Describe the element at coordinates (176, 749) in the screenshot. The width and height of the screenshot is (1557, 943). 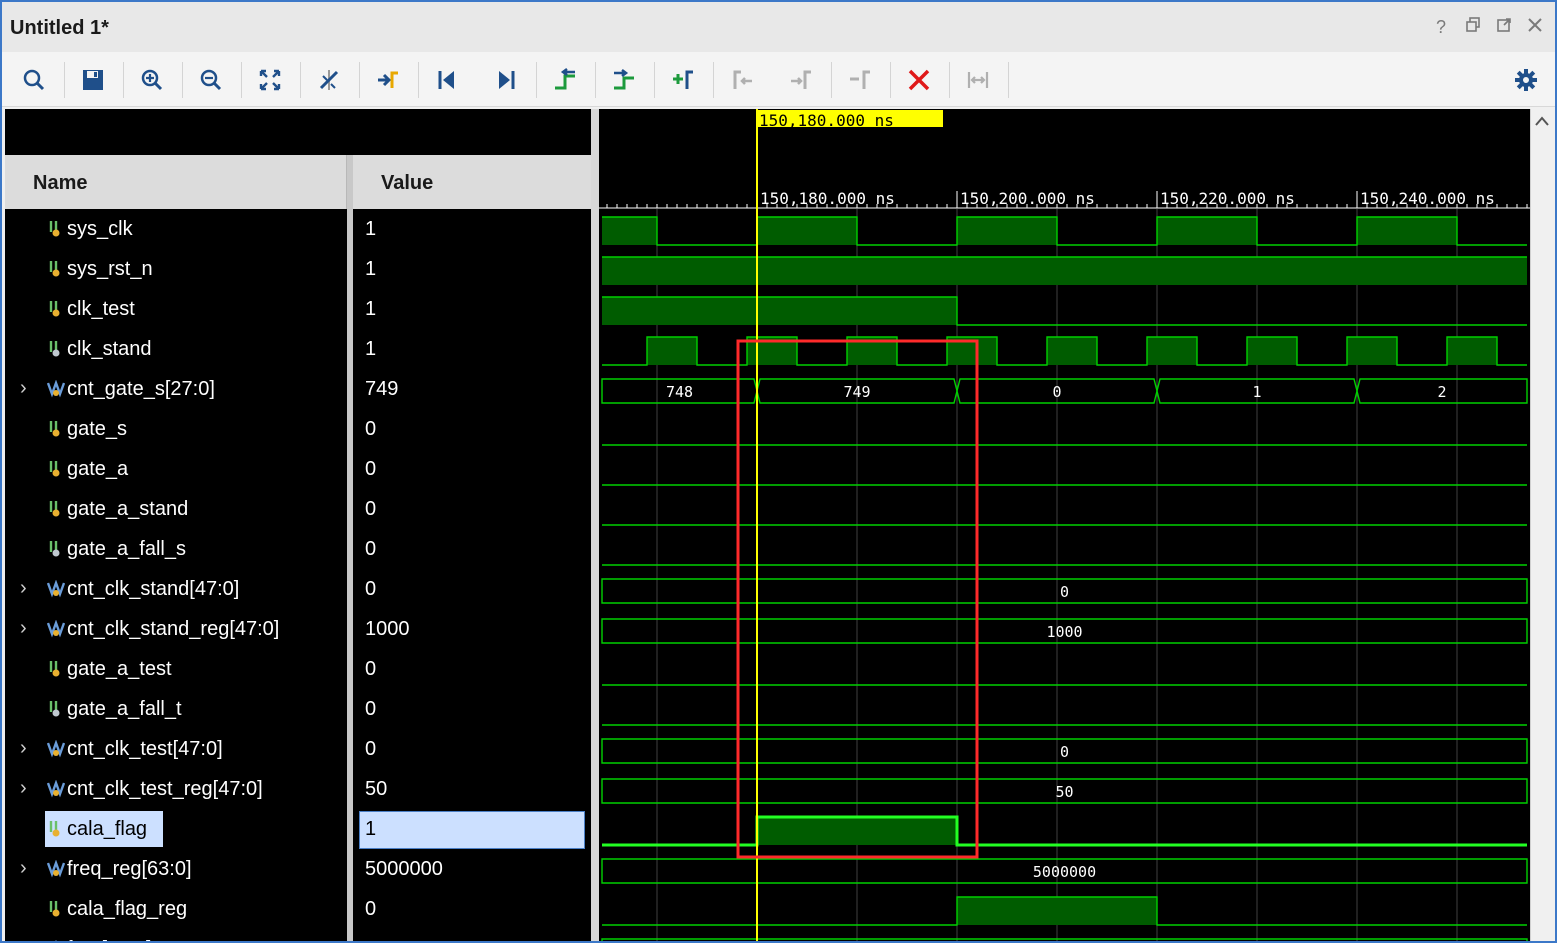
I see `signal-row-cnt-clk-test: › cnt_clk_test[47:0]` at that location.